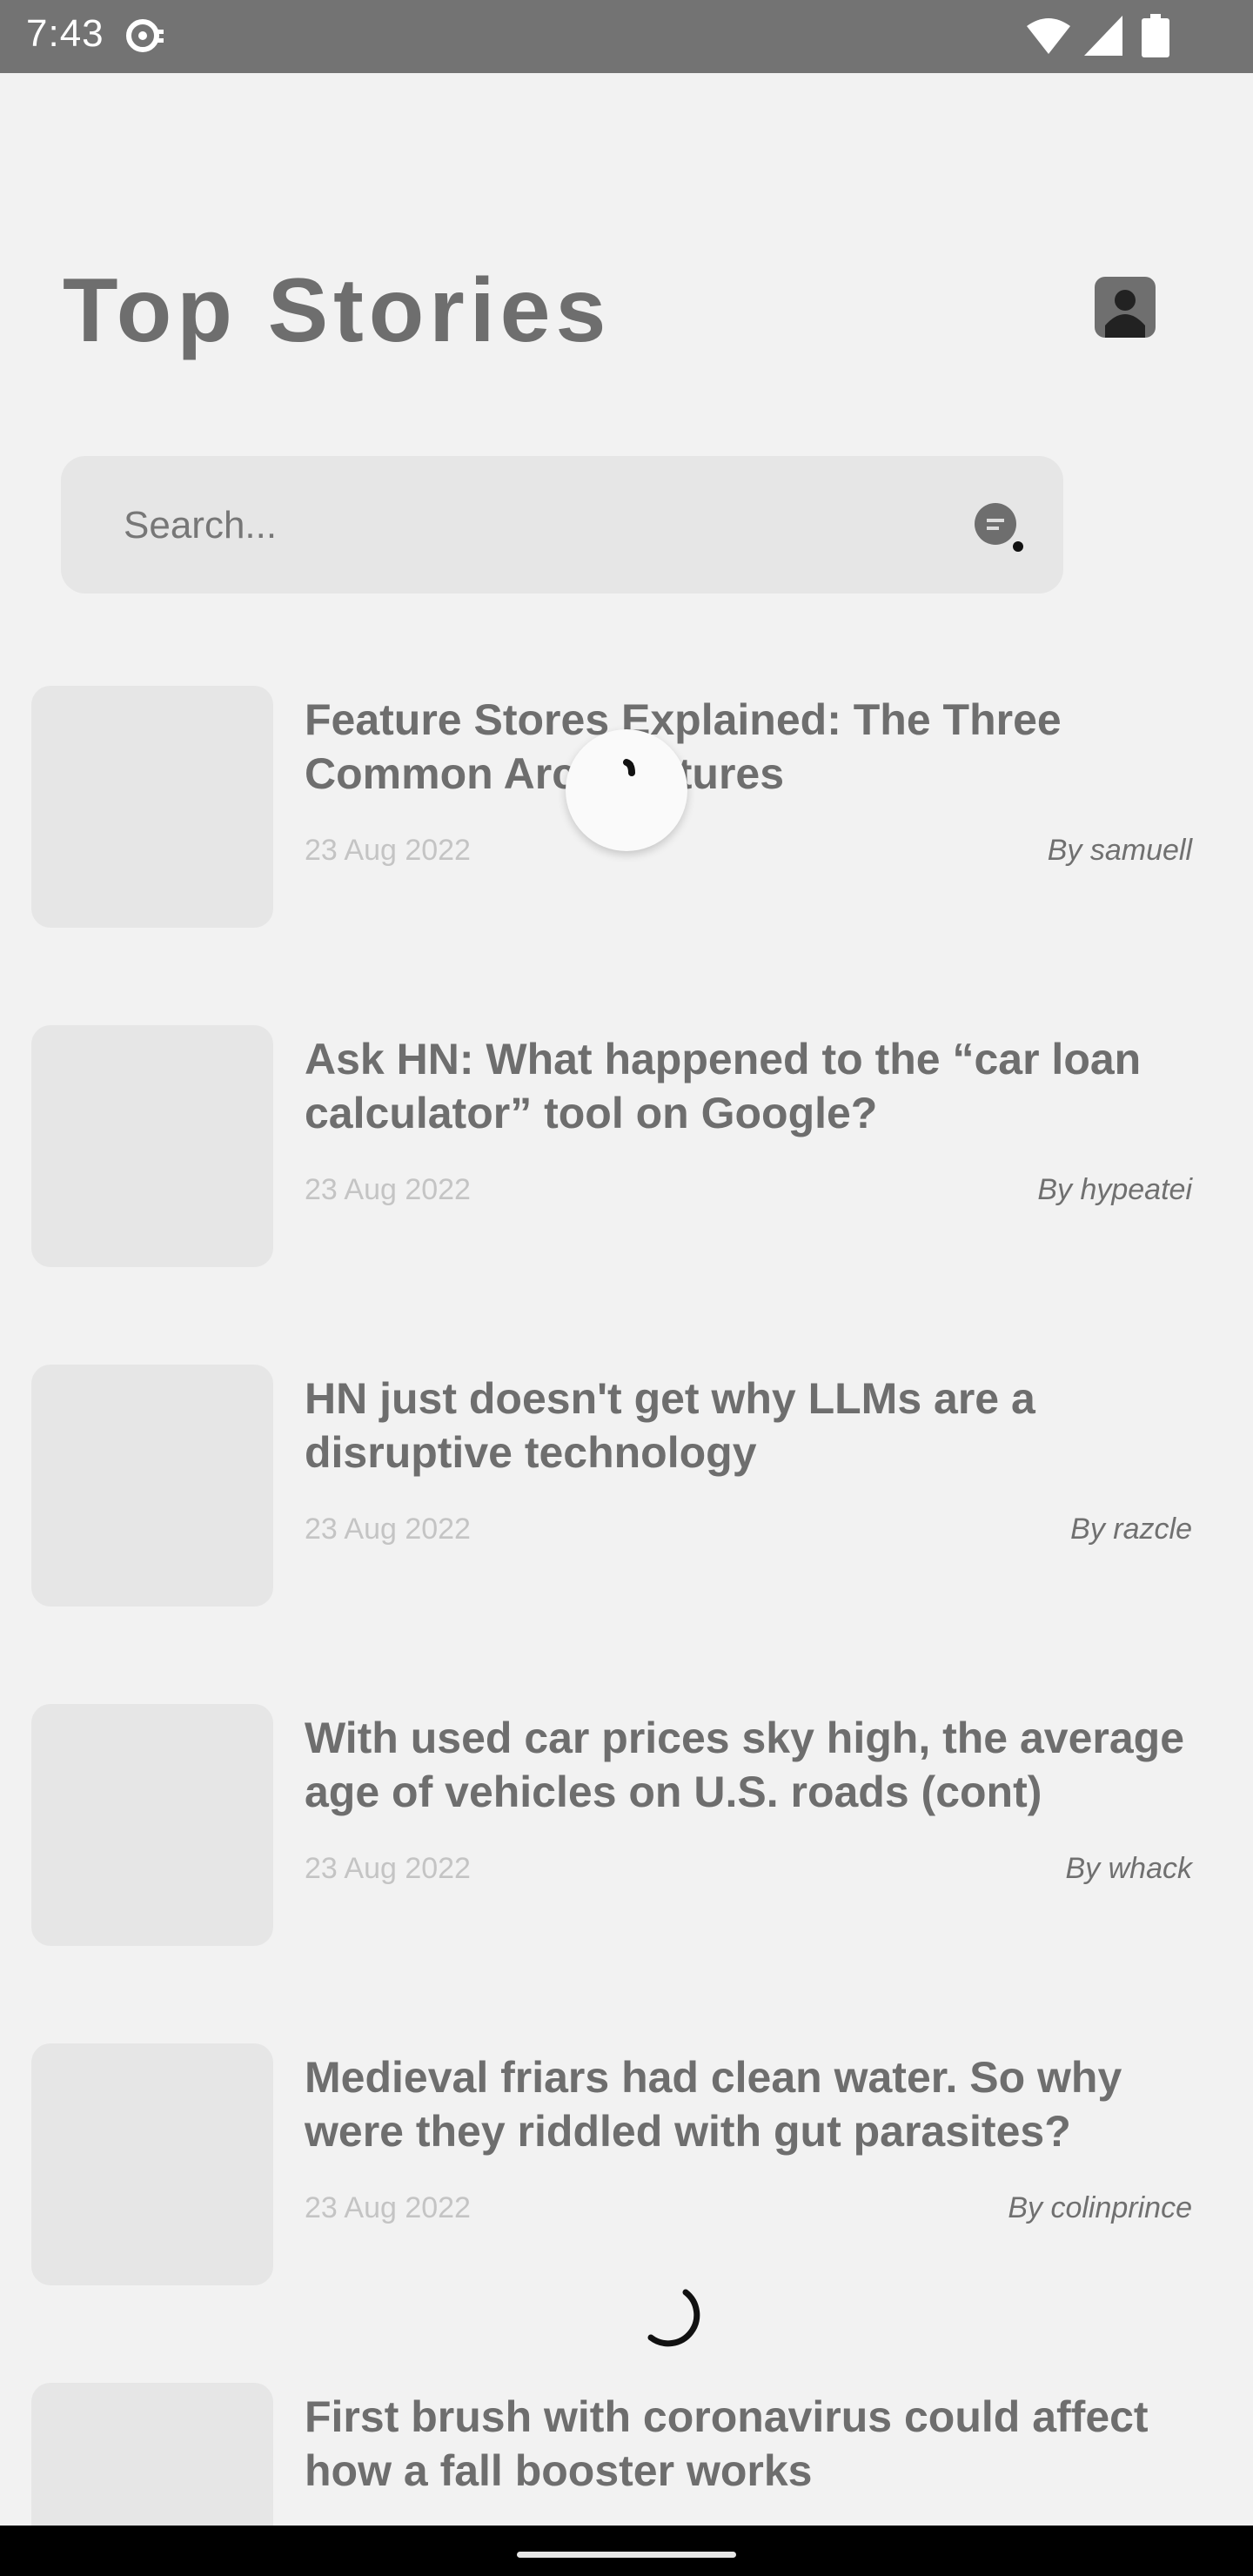 The image size is (1253, 2576). Describe the element at coordinates (626, 2551) in the screenshot. I see `navigation-bar` at that location.